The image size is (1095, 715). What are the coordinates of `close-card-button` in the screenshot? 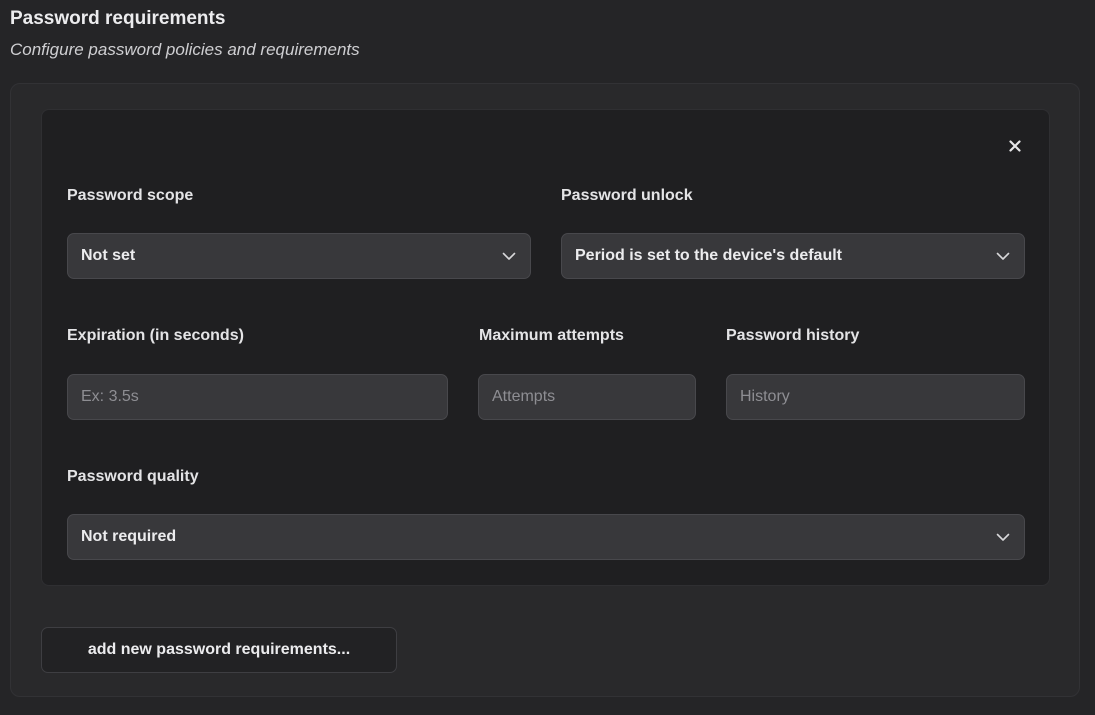 It's located at (1015, 146).